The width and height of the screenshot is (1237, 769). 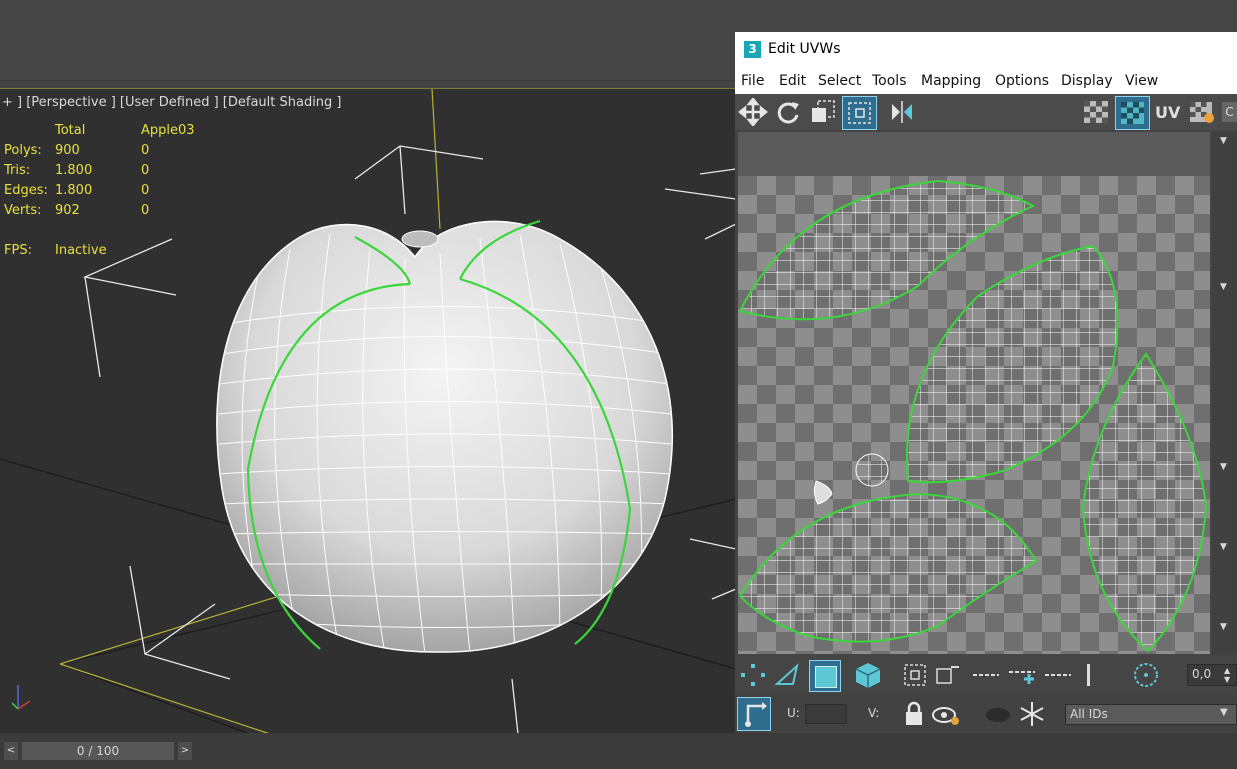 I want to click on menu-tools: Tools, so click(x=889, y=81).